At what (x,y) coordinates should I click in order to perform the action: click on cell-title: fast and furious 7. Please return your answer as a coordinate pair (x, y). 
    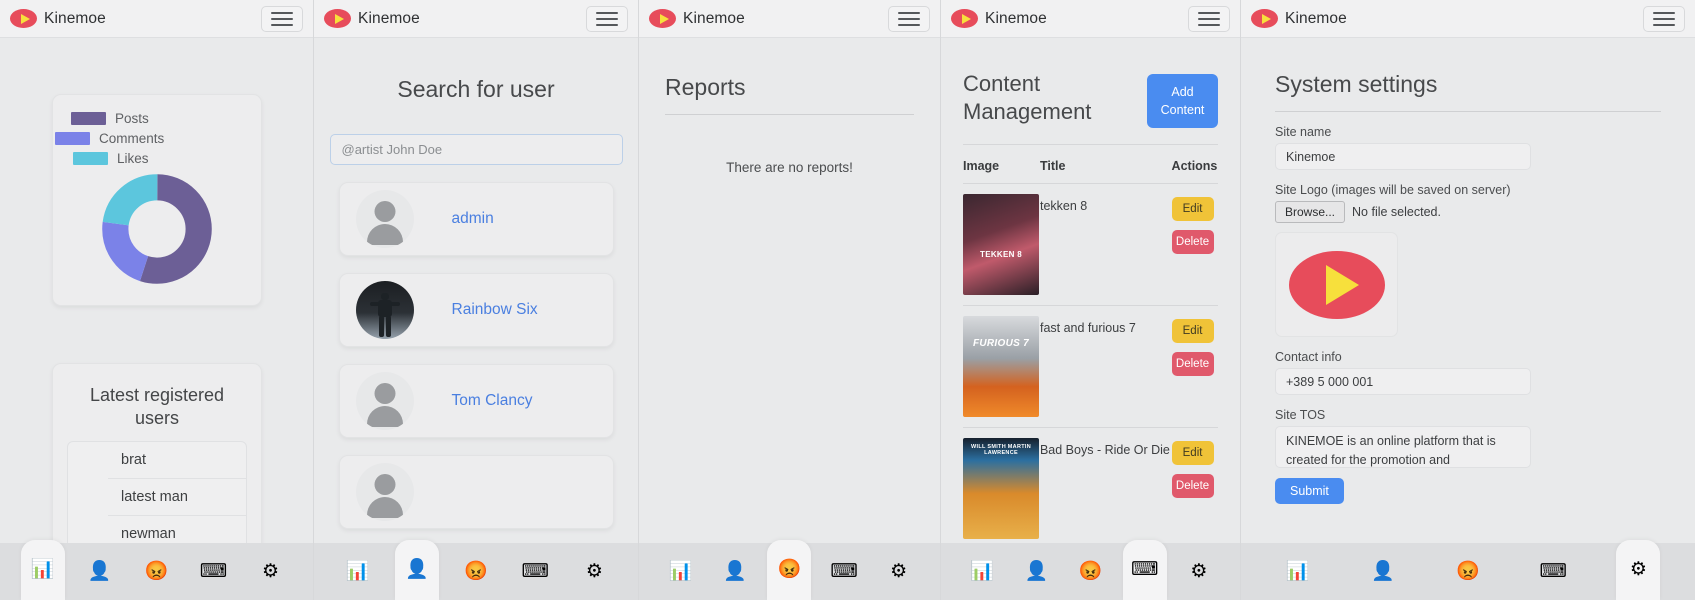
    Looking at the image, I should click on (1105, 367).